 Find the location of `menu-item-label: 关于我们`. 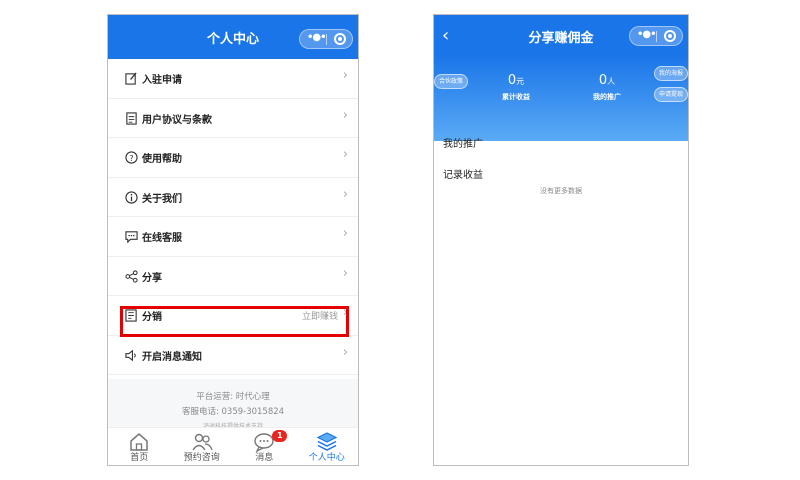

menu-item-label: 关于我们 is located at coordinates (162, 199).